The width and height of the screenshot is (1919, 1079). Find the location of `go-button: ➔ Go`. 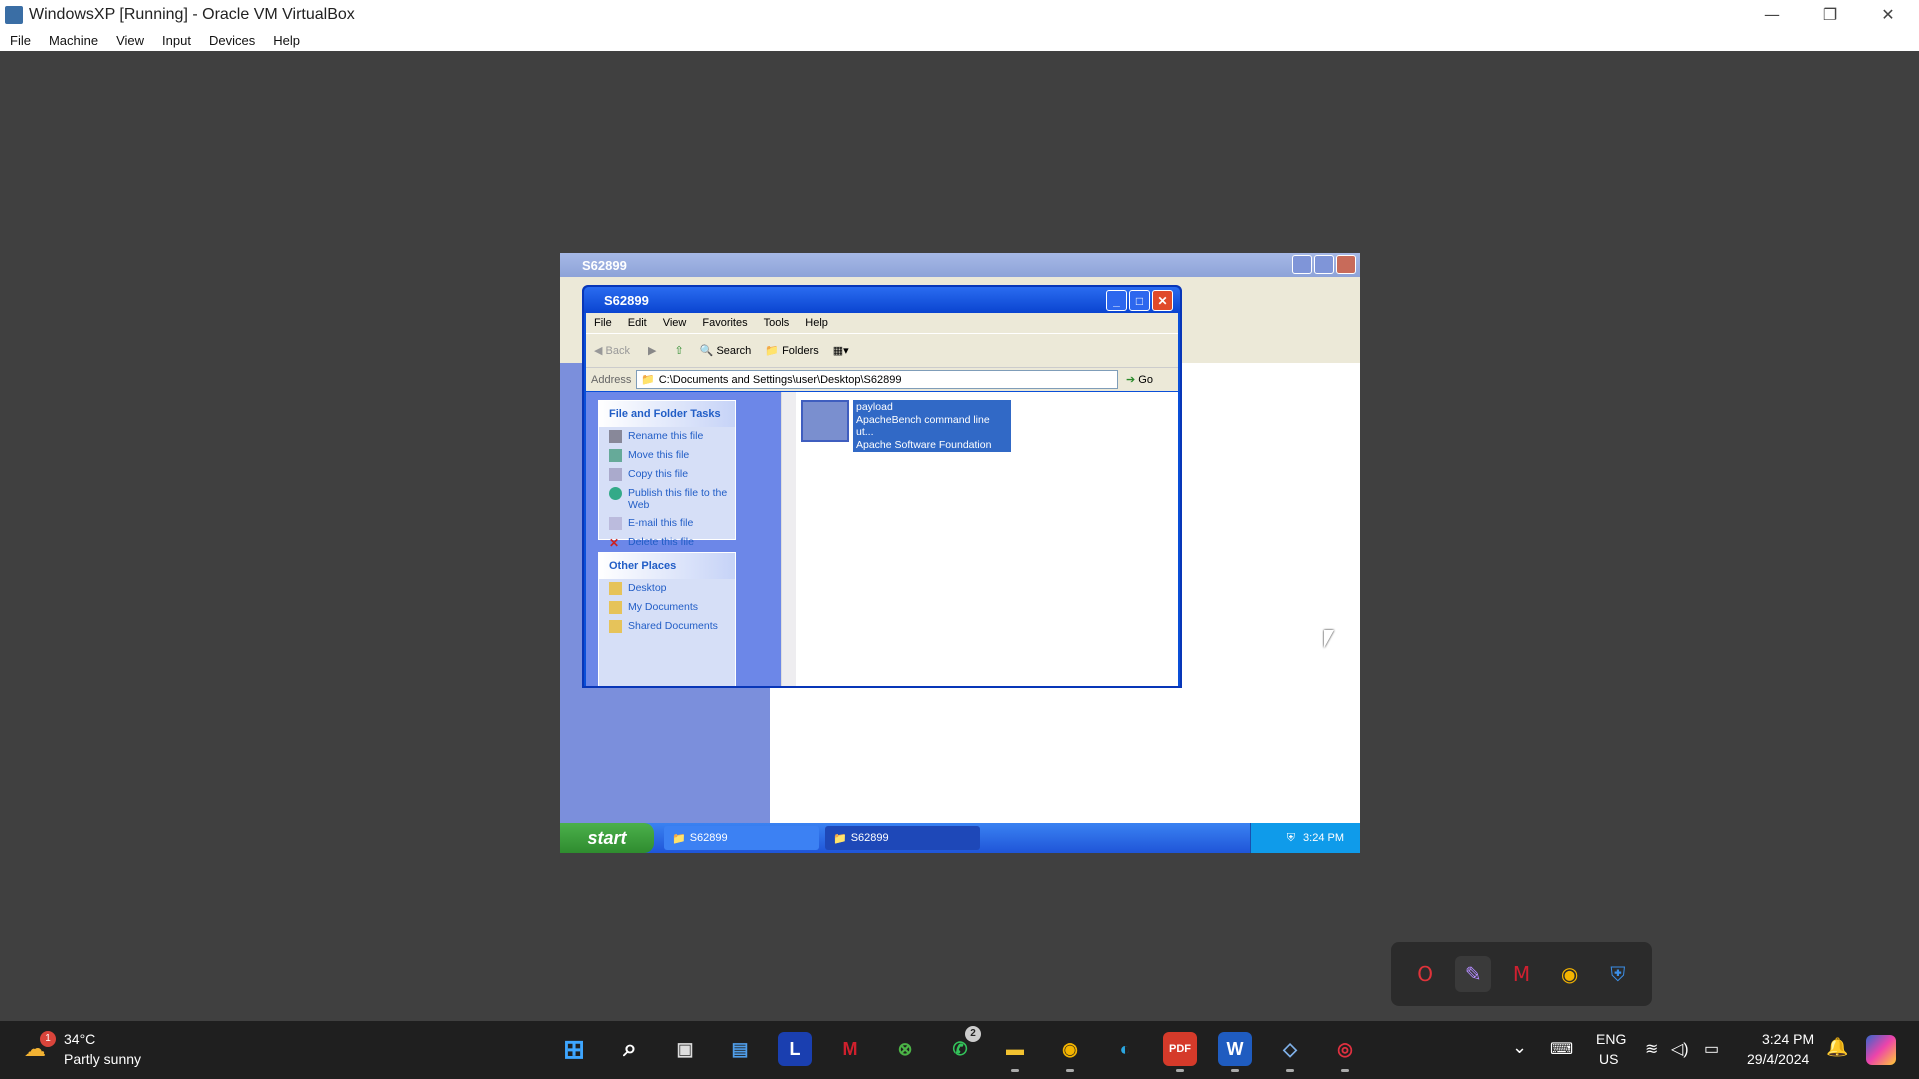

go-button: ➔ Go is located at coordinates (1139, 379).